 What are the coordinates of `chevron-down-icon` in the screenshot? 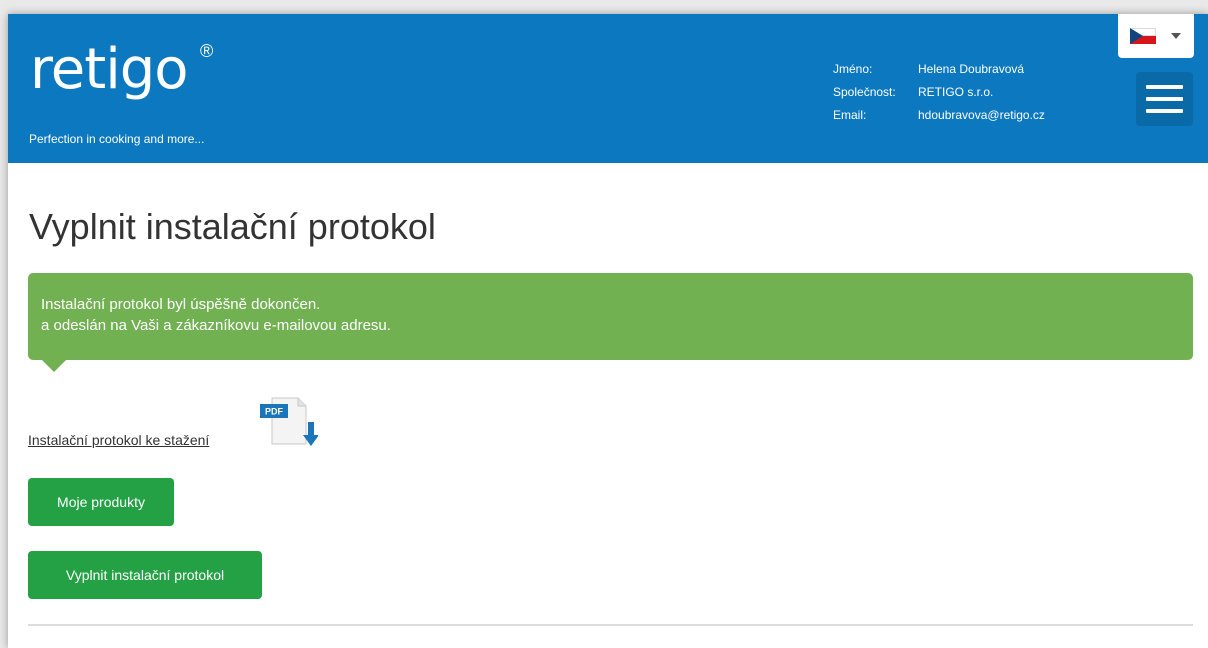 It's located at (1176, 36).